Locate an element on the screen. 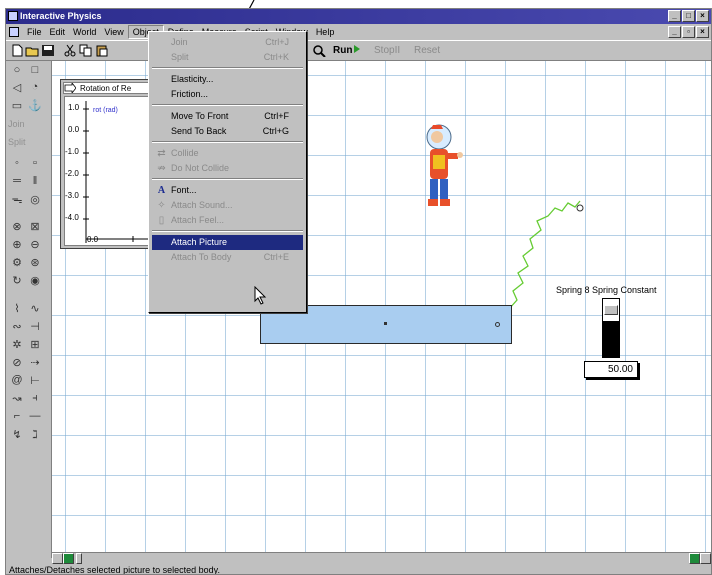 The image size is (712, 575). zoom-icon is located at coordinates (319, 50).